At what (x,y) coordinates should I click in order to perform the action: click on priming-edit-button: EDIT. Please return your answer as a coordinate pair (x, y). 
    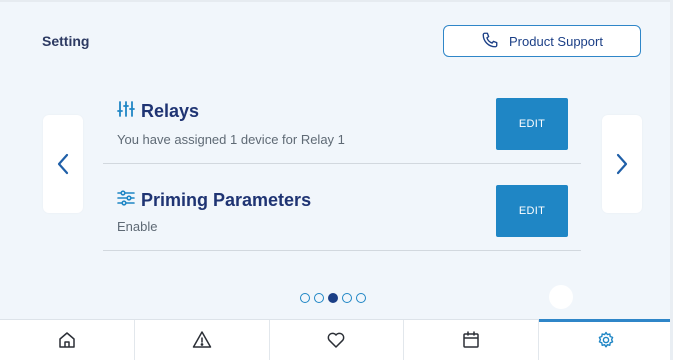
    Looking at the image, I should click on (532, 211).